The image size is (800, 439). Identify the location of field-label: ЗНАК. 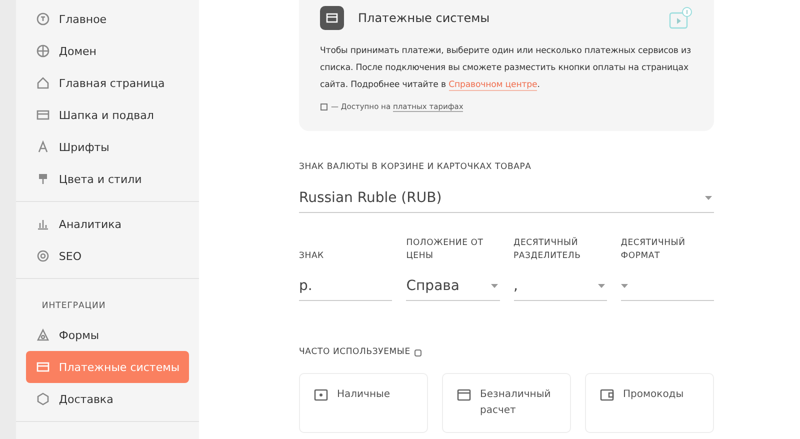
(312, 256).